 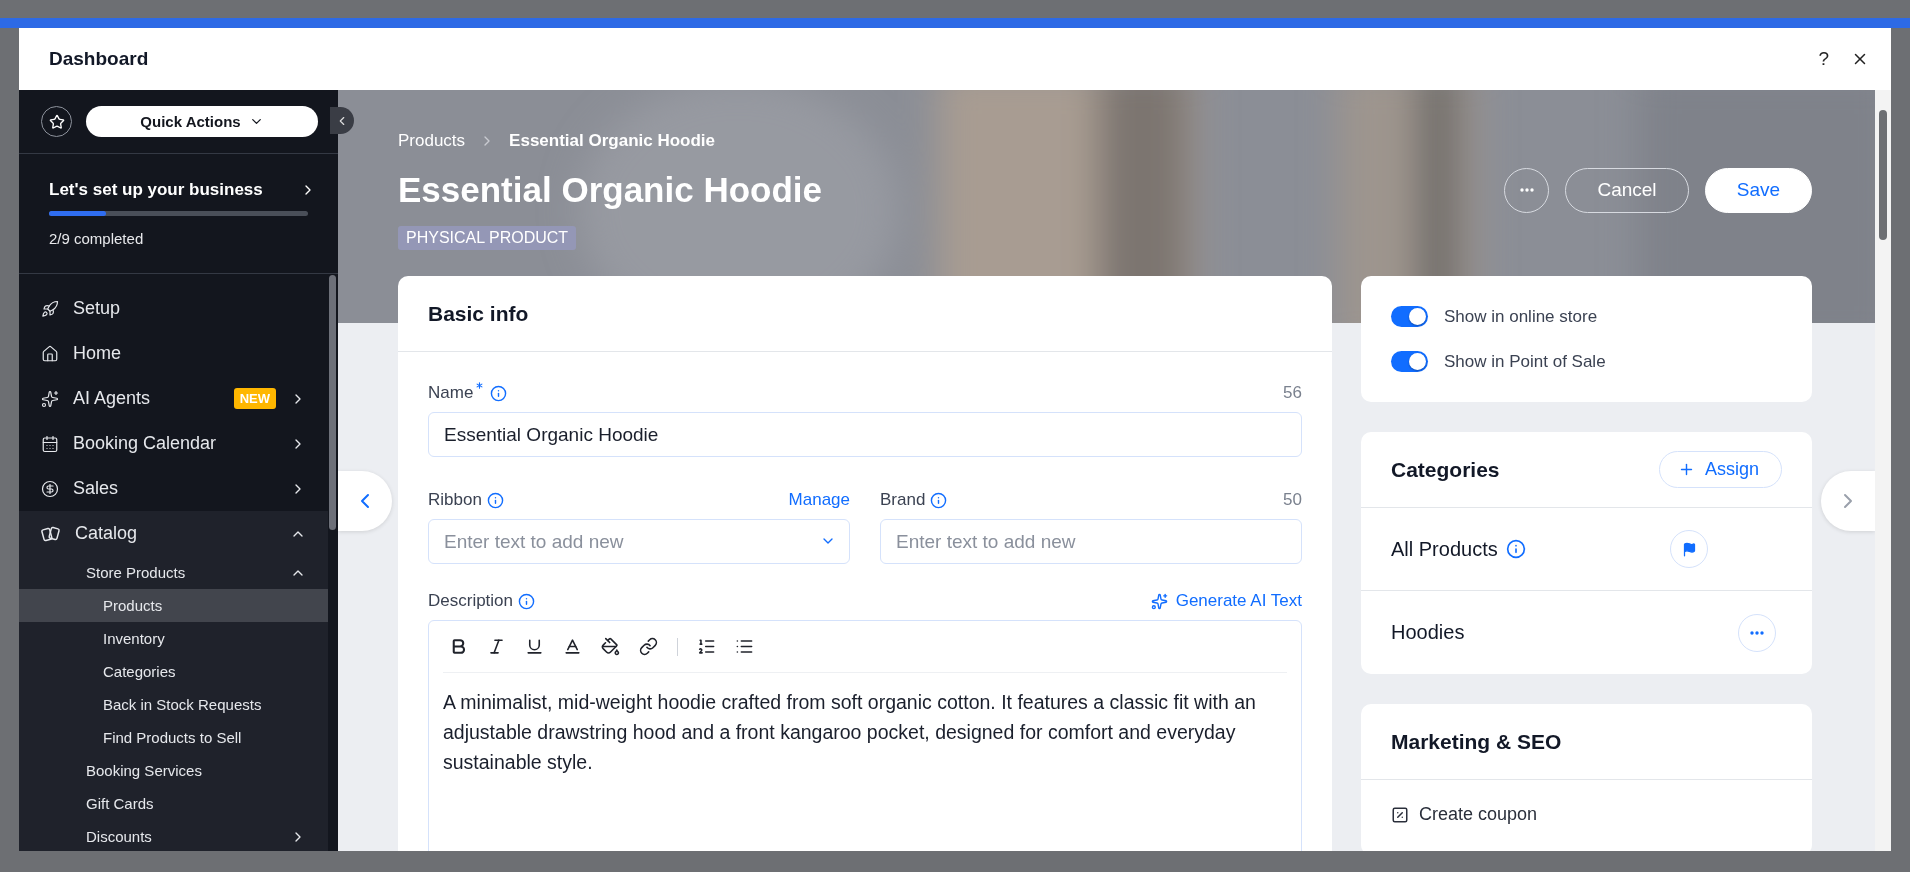 What do you see at coordinates (478, 313) in the screenshot?
I see `card-title: Basic info` at bounding box center [478, 313].